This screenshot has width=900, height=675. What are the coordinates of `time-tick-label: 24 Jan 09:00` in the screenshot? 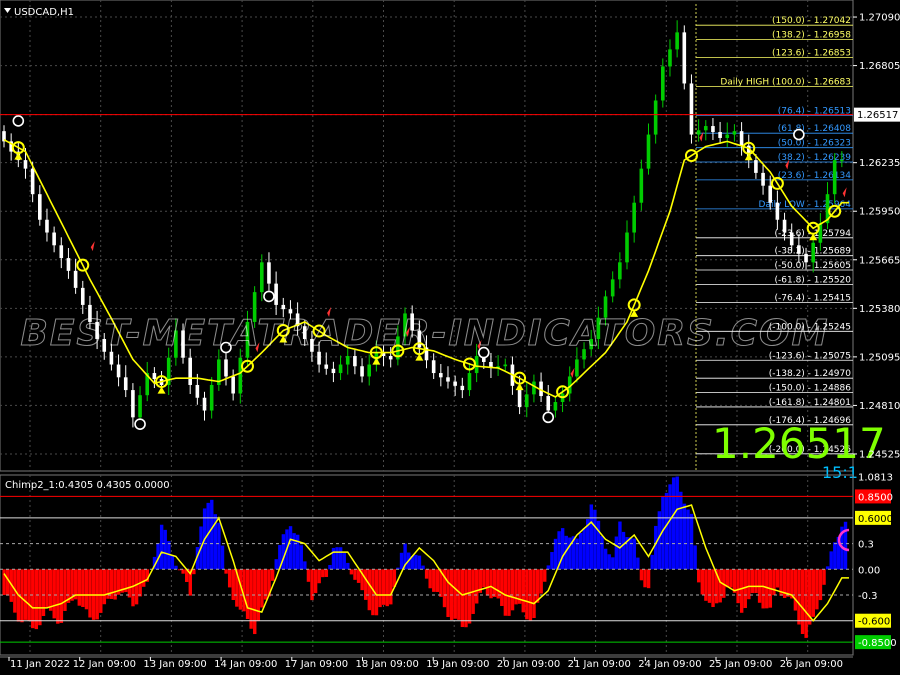 It's located at (669, 664).